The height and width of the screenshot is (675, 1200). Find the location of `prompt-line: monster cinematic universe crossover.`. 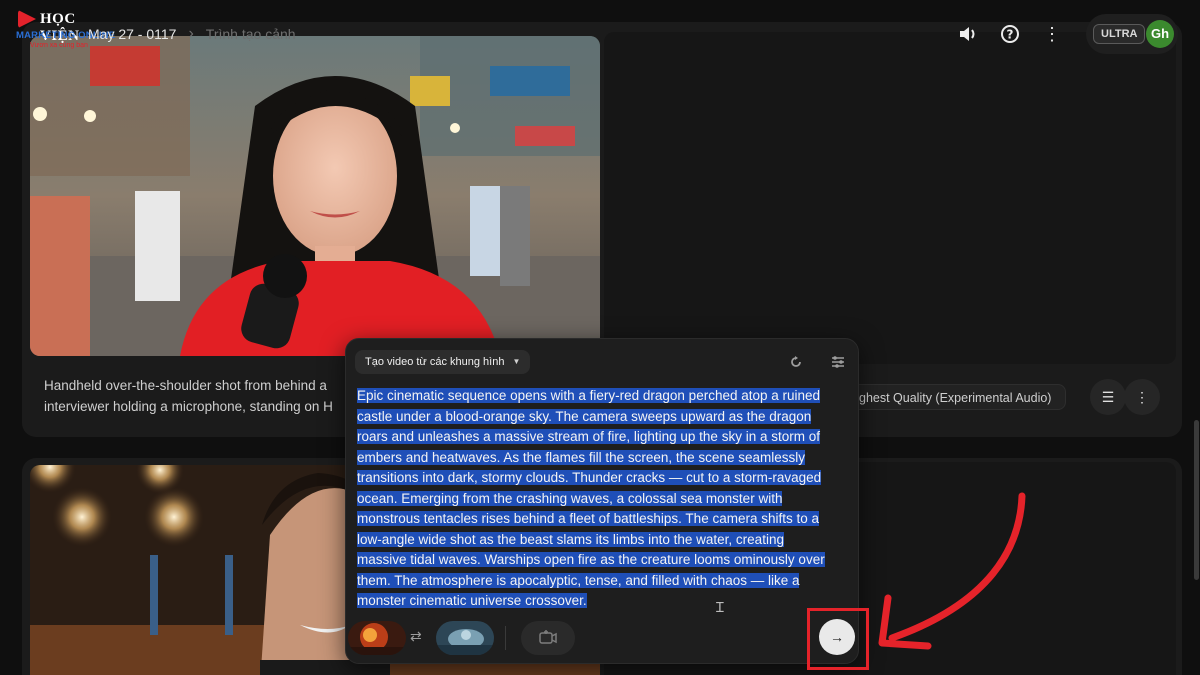

prompt-line: monster cinematic universe crossover. is located at coordinates (472, 600).